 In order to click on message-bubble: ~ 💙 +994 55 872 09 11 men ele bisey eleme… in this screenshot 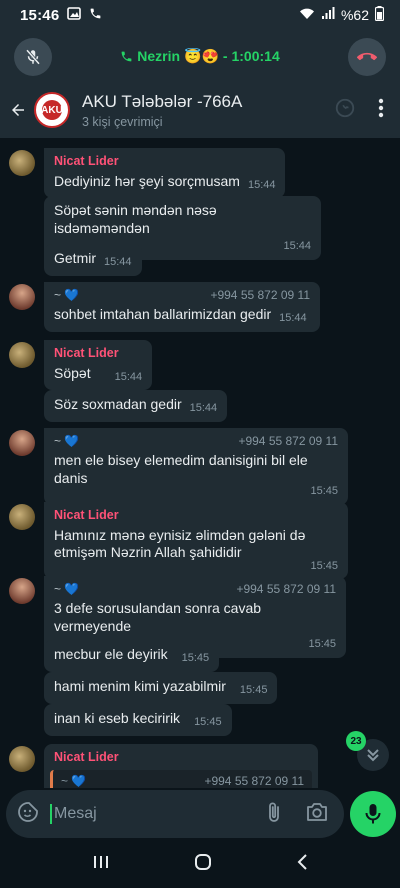, I will do `click(196, 466)`.